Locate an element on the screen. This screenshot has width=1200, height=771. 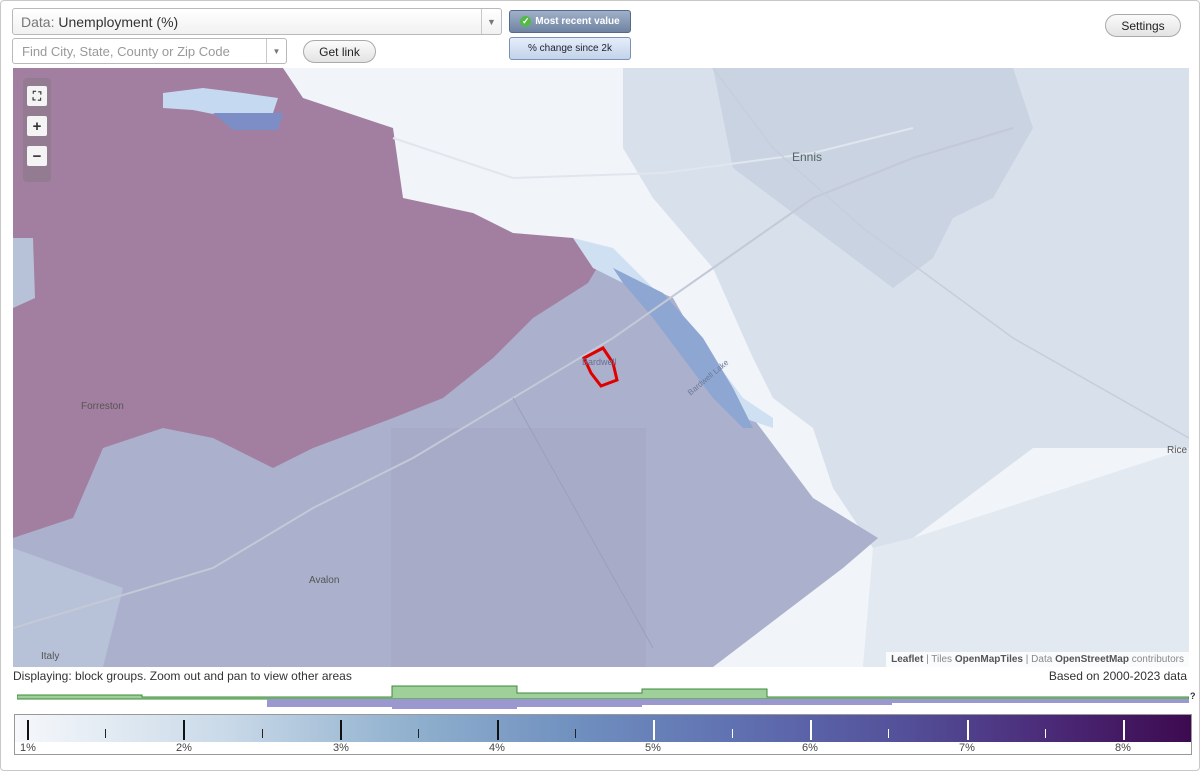
data-select: Data: Unemployment (%) ▼ is located at coordinates (257, 21).